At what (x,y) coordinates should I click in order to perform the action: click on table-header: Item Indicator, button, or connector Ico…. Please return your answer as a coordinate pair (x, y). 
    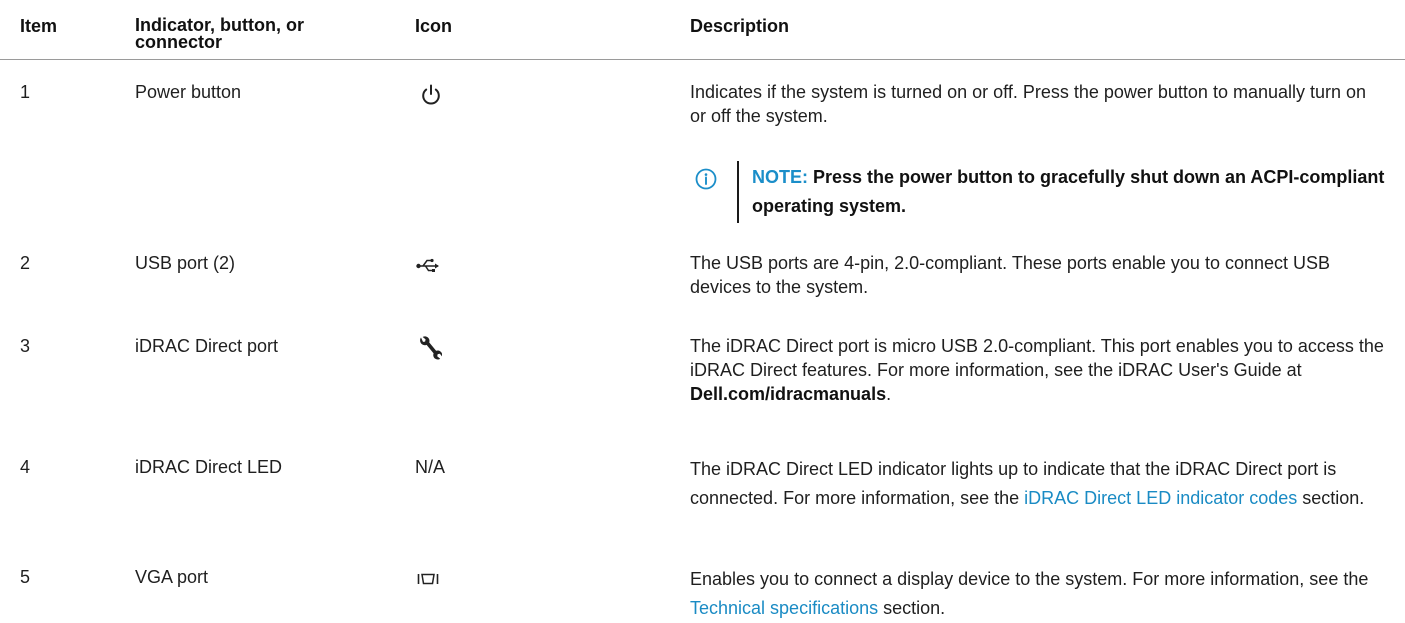
    Looking at the image, I should click on (702, 29).